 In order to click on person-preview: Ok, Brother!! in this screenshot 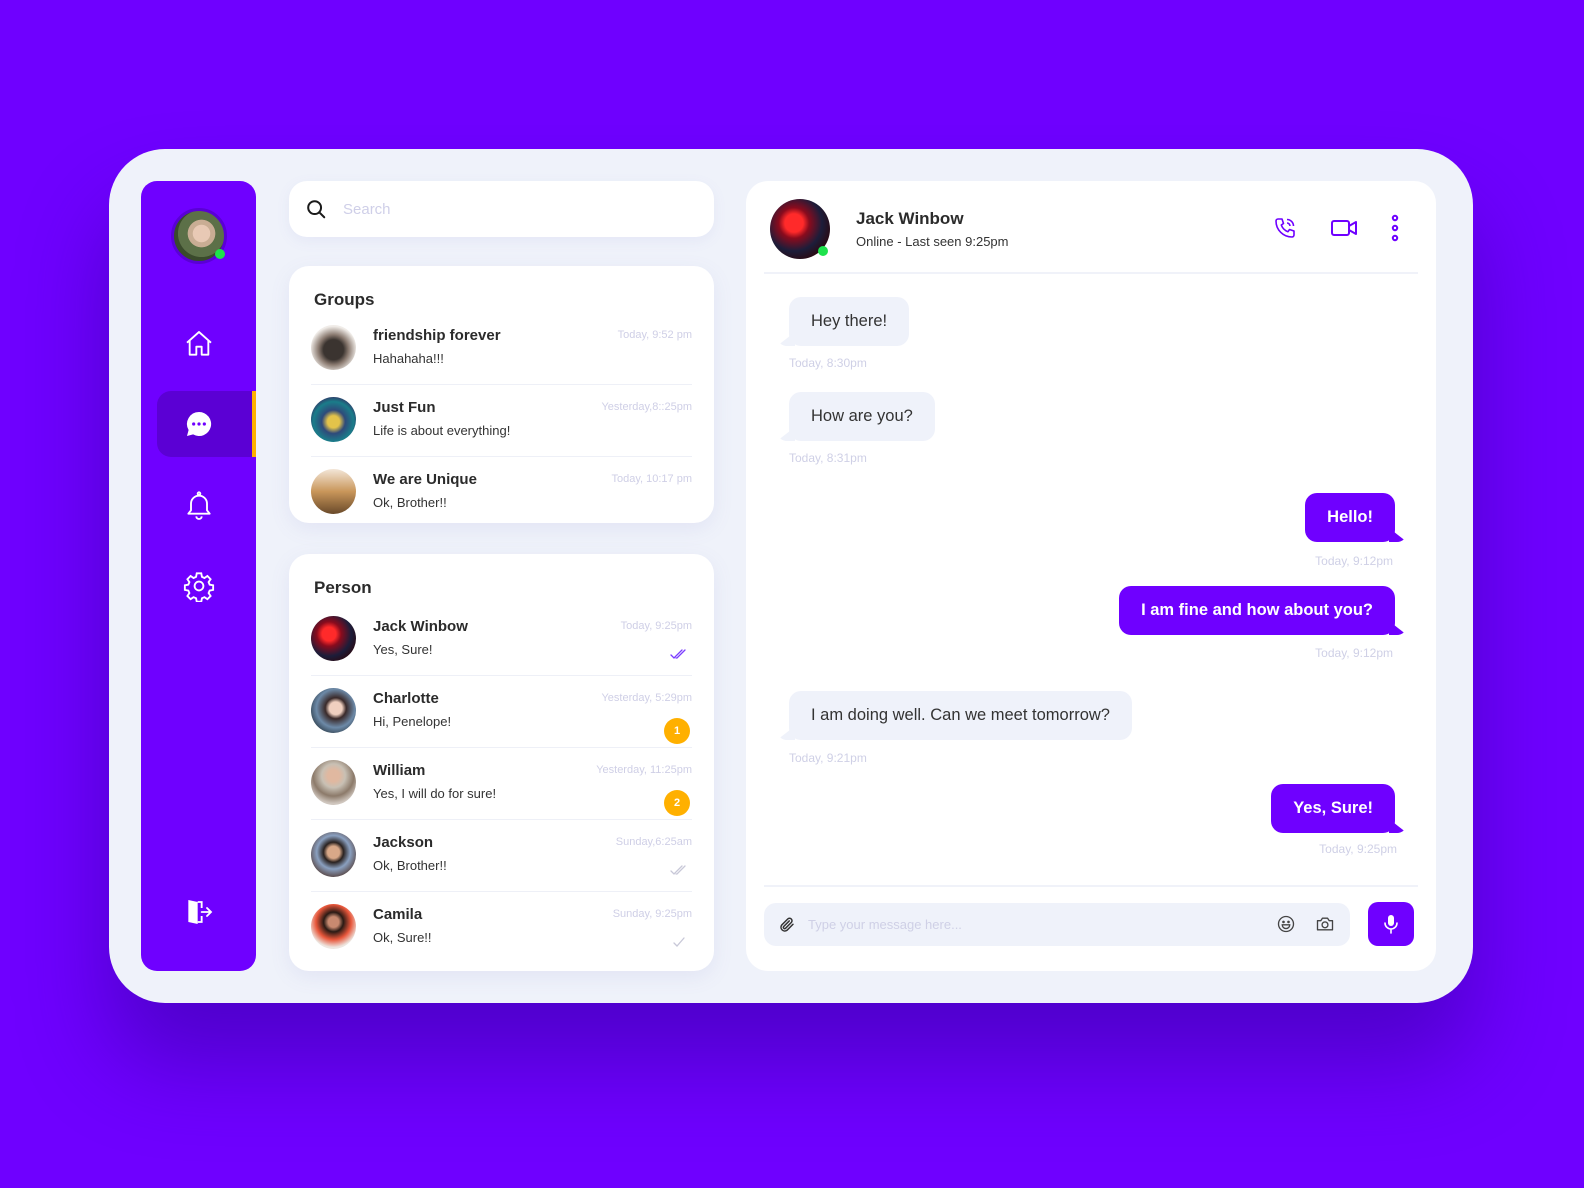, I will do `click(410, 865)`.